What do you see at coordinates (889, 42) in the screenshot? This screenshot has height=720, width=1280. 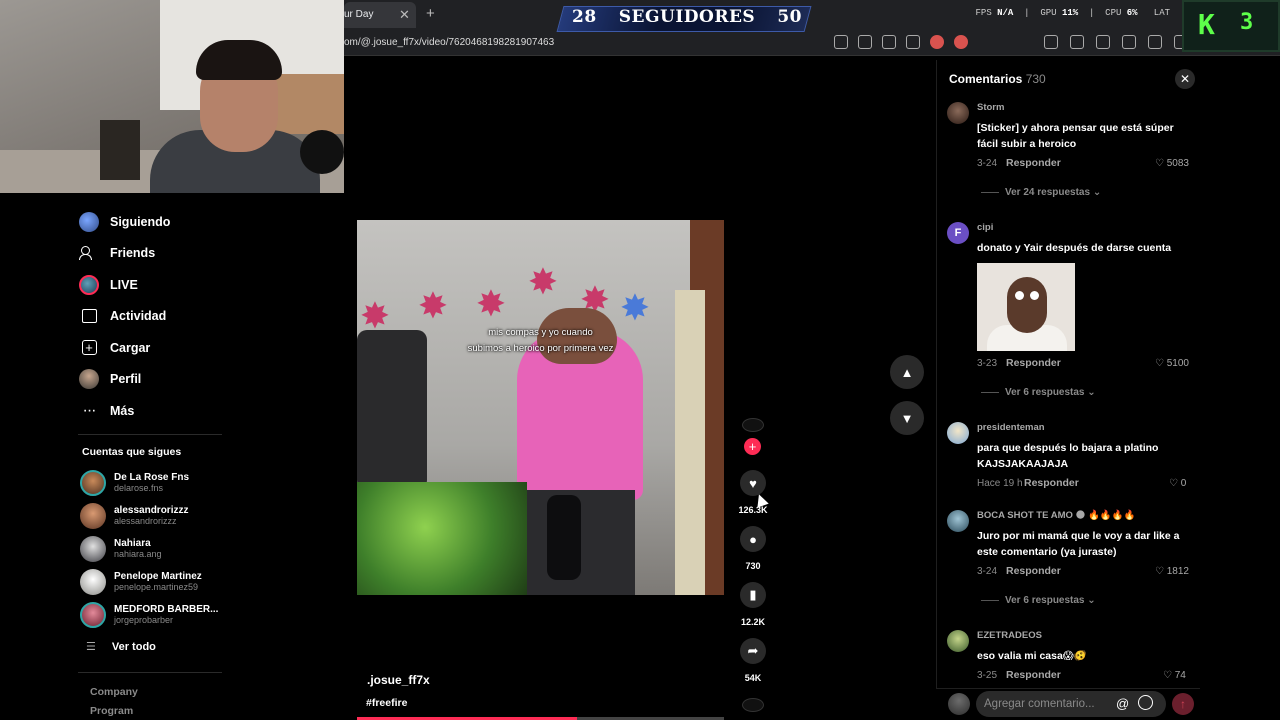 I see `cast-icon` at bounding box center [889, 42].